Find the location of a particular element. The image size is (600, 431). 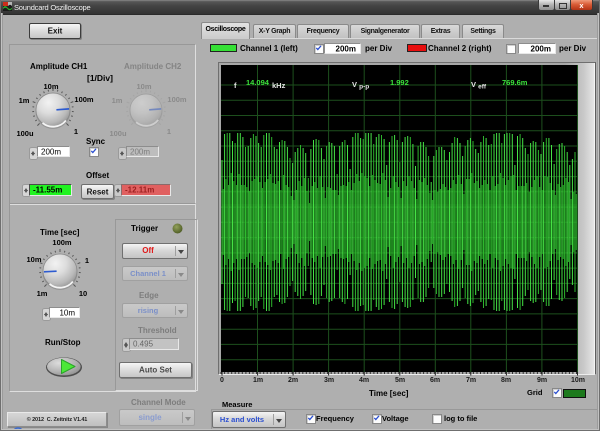

svg-text: 14.094 is located at coordinates (258, 82).